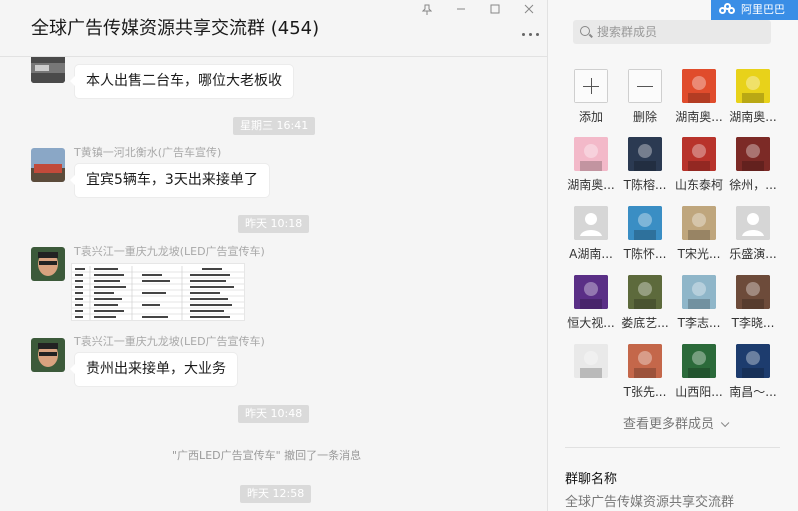 The image size is (798, 511). What do you see at coordinates (590, 117) in the screenshot?
I see `member-name: 添加` at bounding box center [590, 117].